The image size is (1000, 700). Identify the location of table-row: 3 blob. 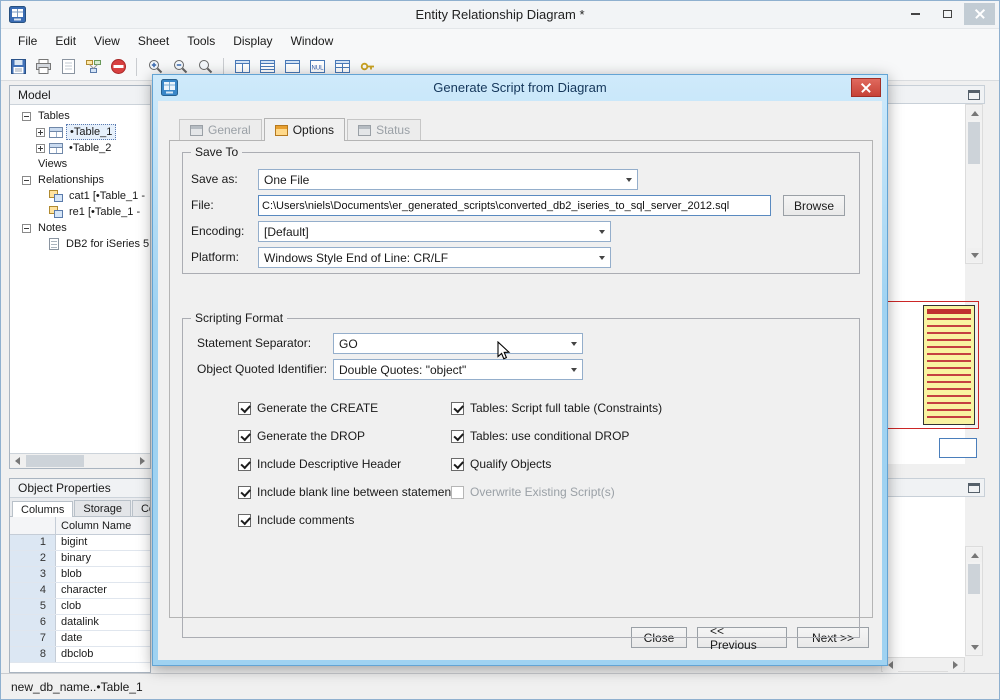
(80, 575).